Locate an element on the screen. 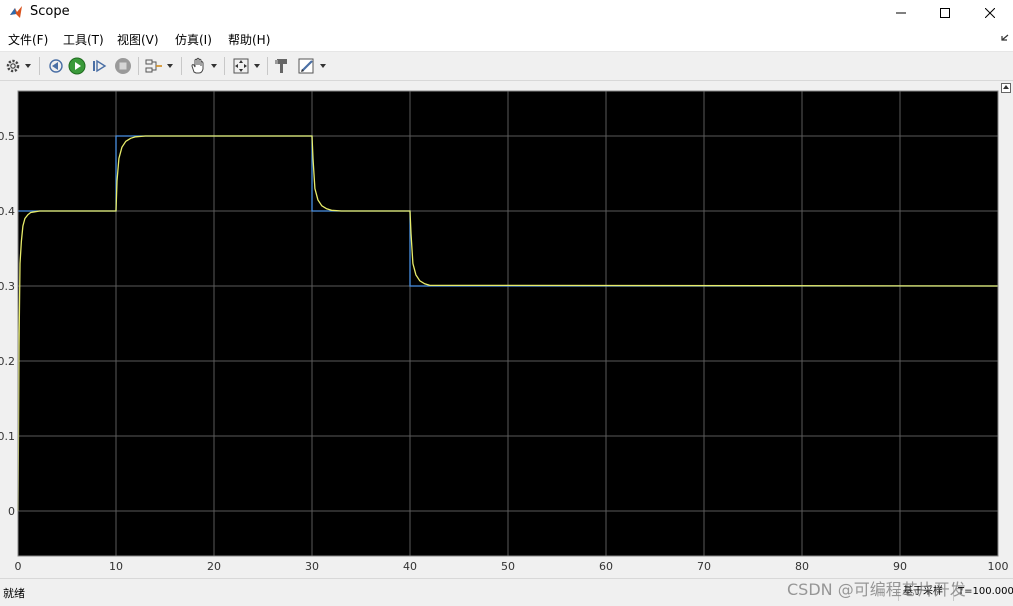  edit-properties-button is located at coordinates (312, 66).